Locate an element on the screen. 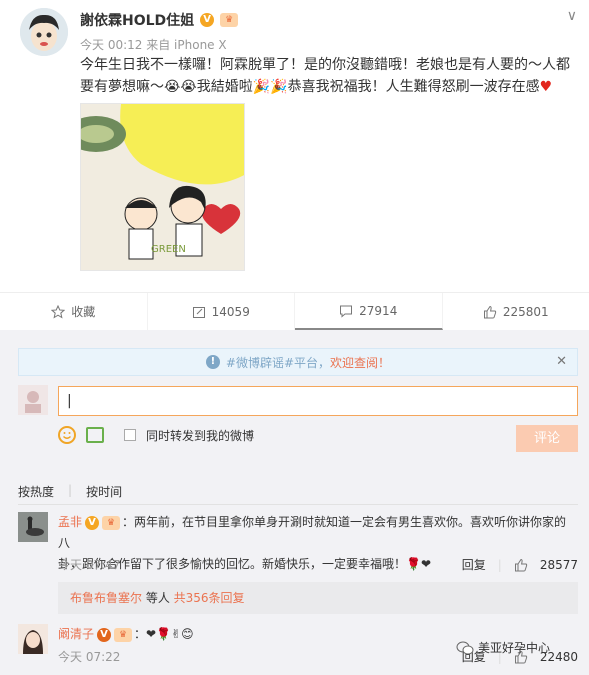 Image resolution: width=589 pixels, height=675 pixels. close-icon: ✕ is located at coordinates (561, 361).